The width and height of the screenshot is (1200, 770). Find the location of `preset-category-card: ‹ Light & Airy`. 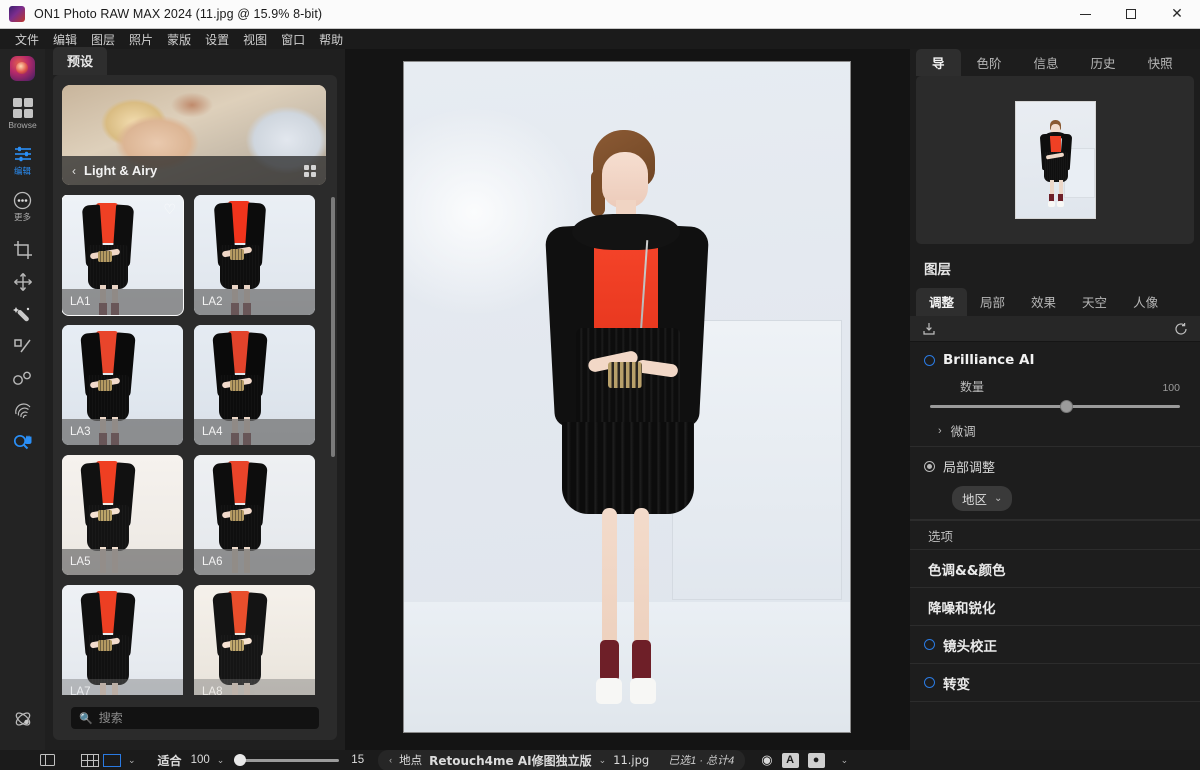

preset-category-card: ‹ Light & Airy is located at coordinates (194, 135).